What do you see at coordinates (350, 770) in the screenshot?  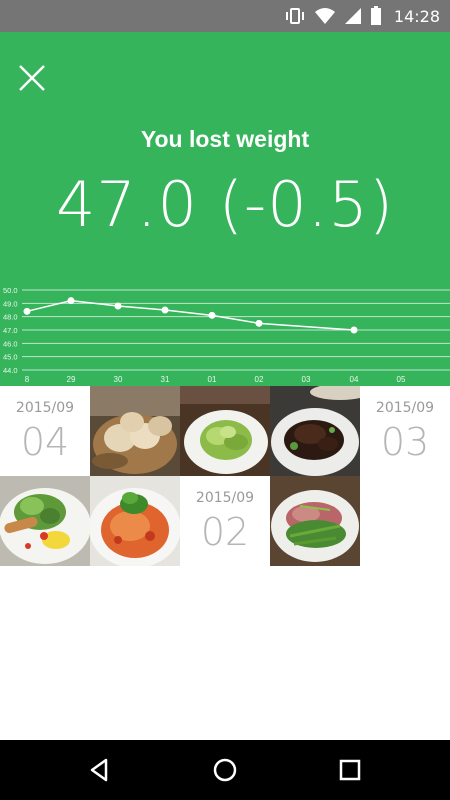 I see `recents-icon` at bounding box center [350, 770].